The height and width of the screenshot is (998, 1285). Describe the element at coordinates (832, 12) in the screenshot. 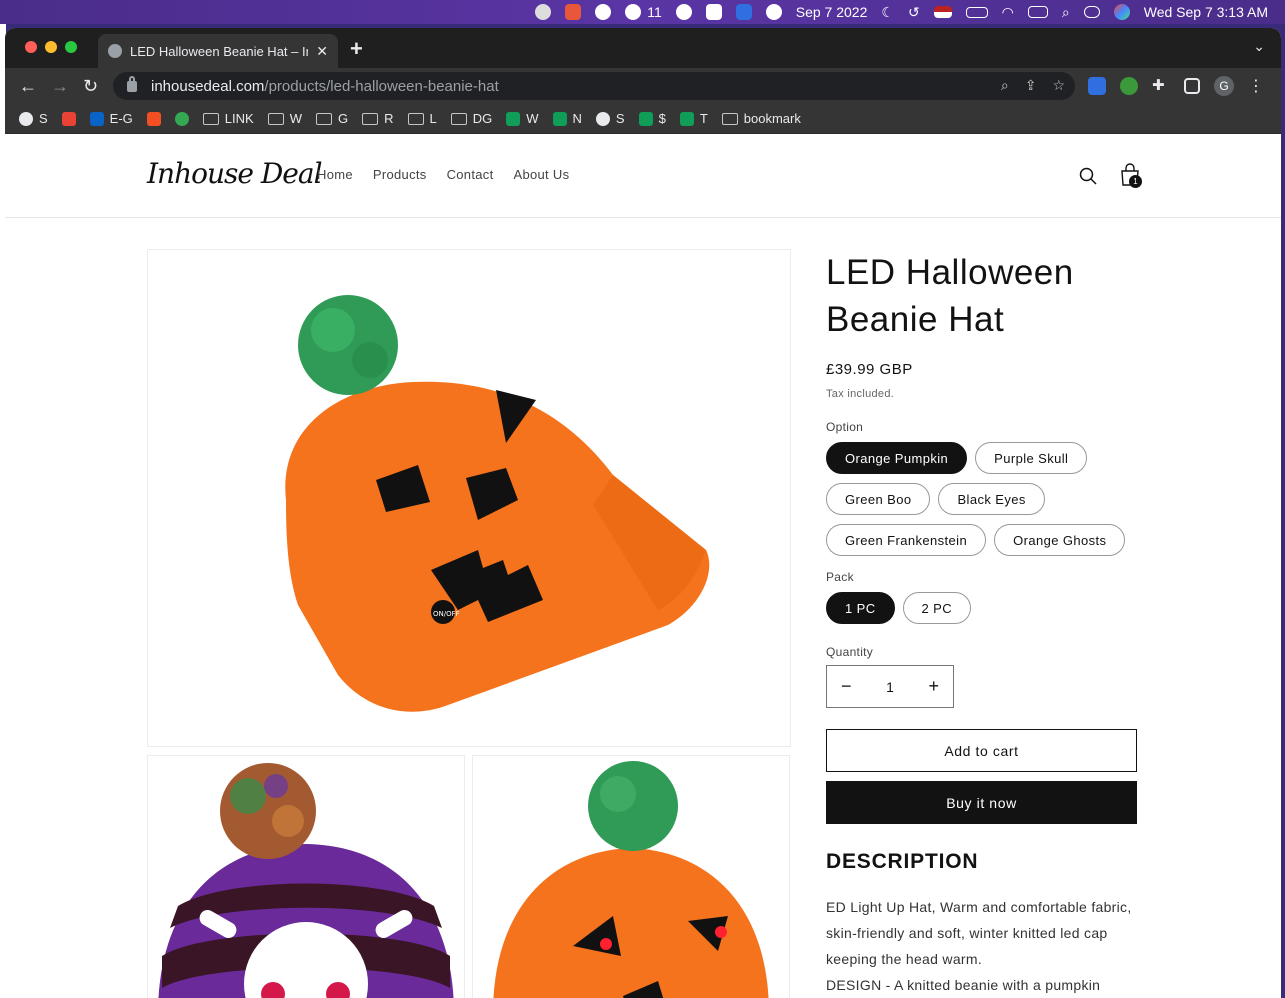

I see `menubar-date: Sep 7 2022` at that location.